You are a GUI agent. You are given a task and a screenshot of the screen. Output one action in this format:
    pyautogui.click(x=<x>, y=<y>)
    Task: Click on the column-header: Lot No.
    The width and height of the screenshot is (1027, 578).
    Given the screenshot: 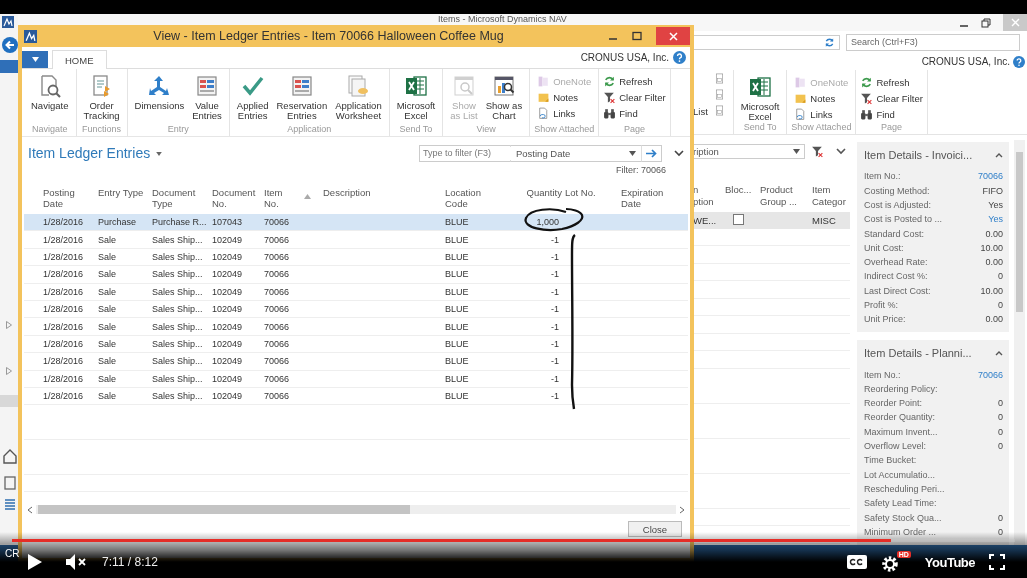 What is the action you would take?
    pyautogui.click(x=593, y=200)
    